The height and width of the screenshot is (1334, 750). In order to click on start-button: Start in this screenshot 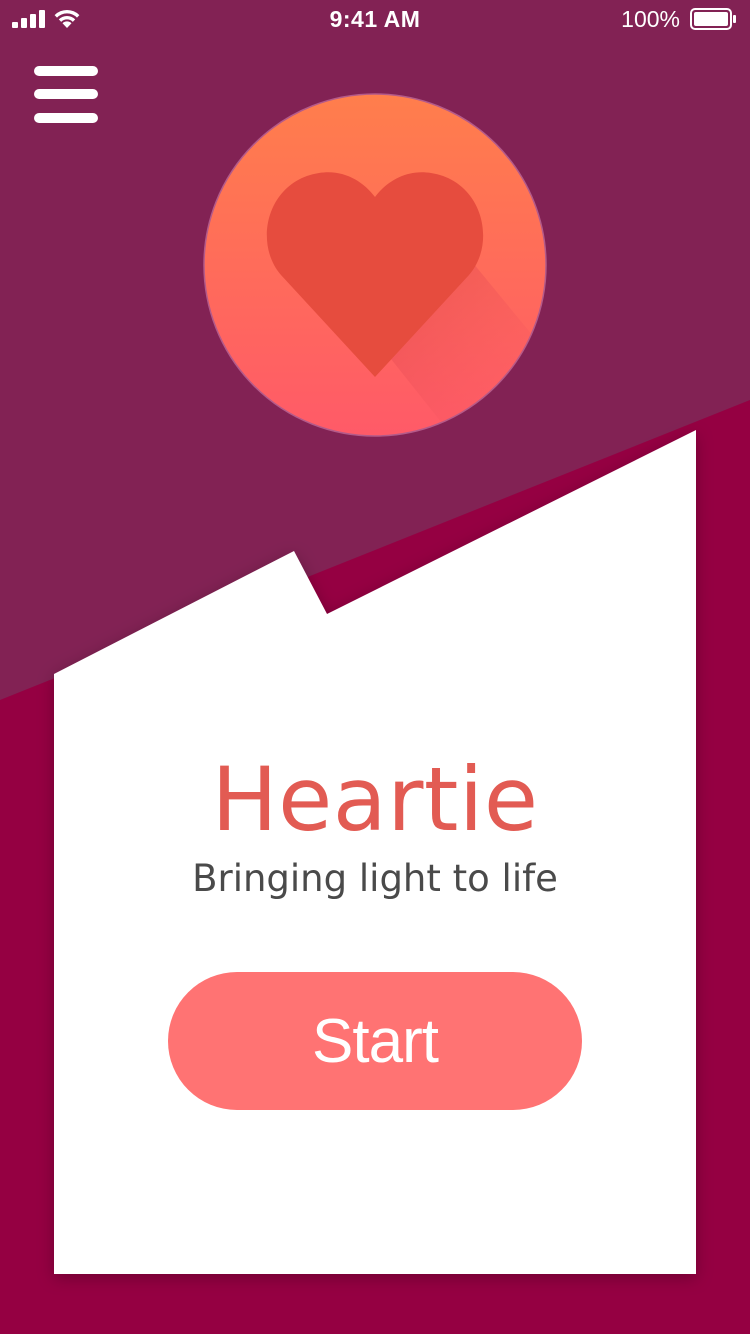, I will do `click(375, 1041)`.